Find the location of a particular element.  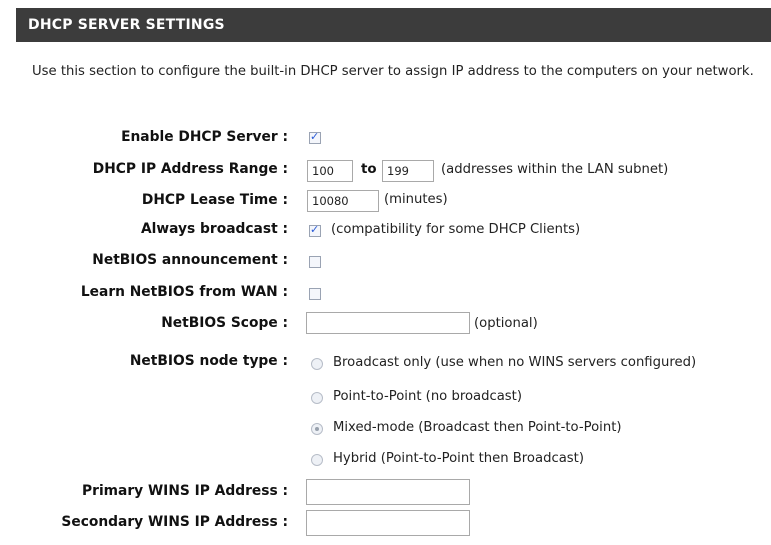

checkbox-netbios-announcement is located at coordinates (315, 262).